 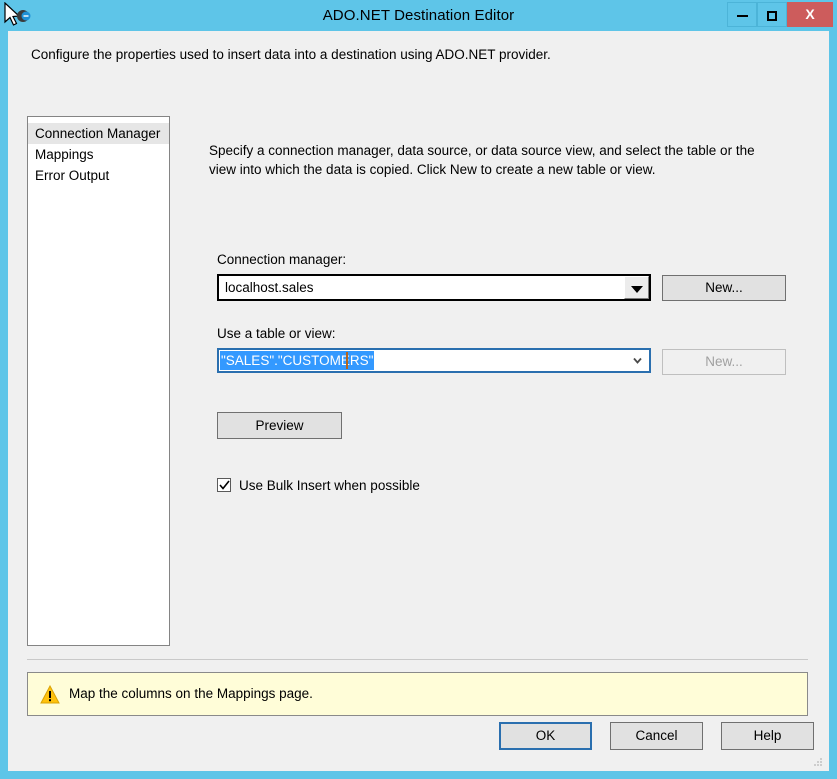 What do you see at coordinates (98, 175) in the screenshot?
I see `sidebar-item-error-output: Error Output` at bounding box center [98, 175].